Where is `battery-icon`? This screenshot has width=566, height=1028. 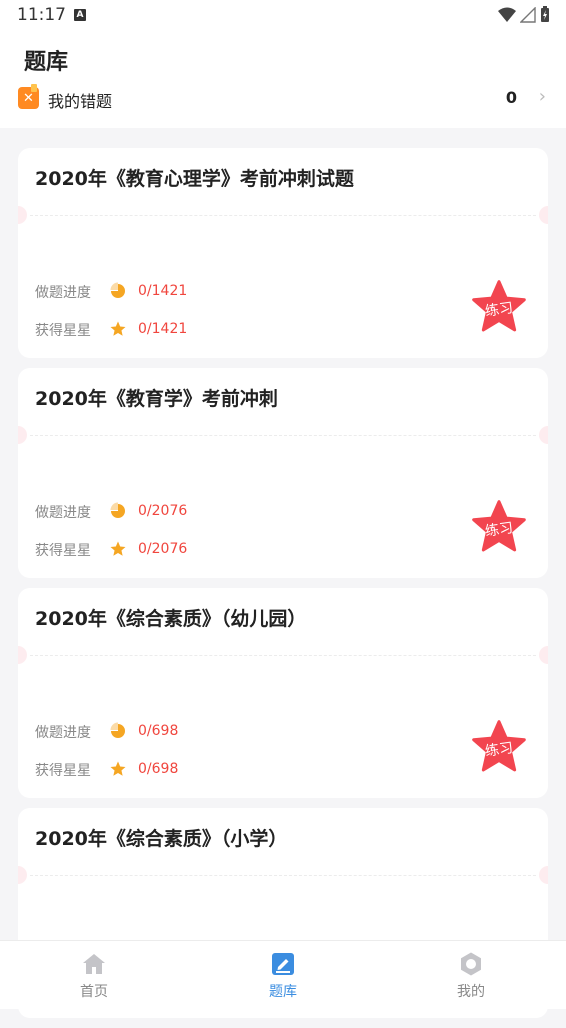 battery-icon is located at coordinates (545, 14).